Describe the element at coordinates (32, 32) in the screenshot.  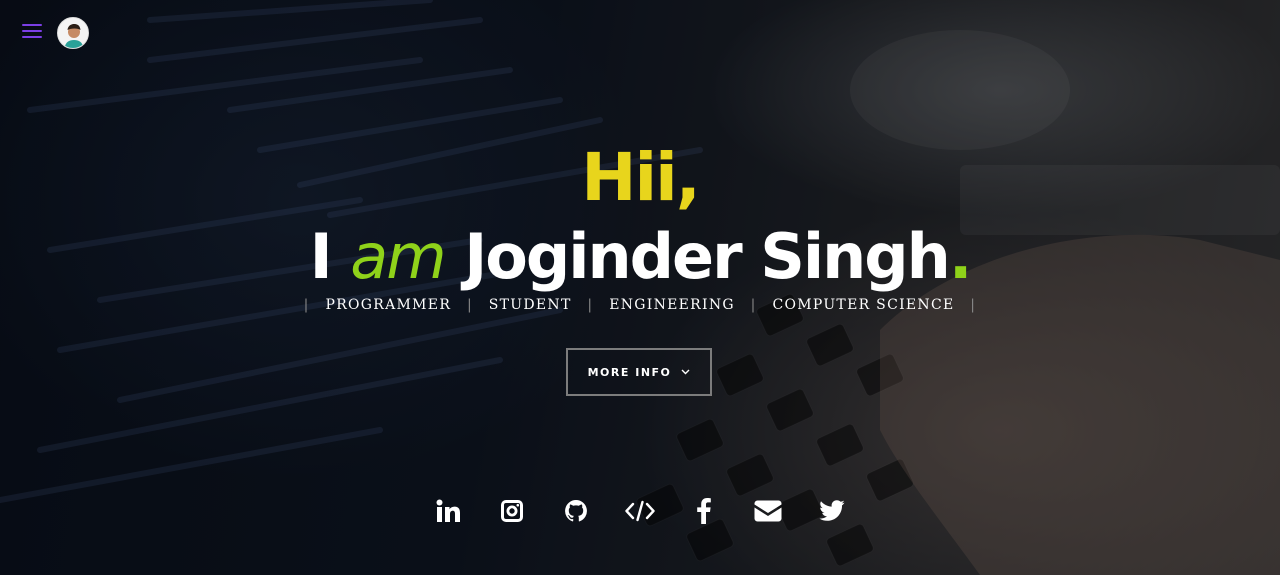
I see `hamburger-menu-icon` at that location.